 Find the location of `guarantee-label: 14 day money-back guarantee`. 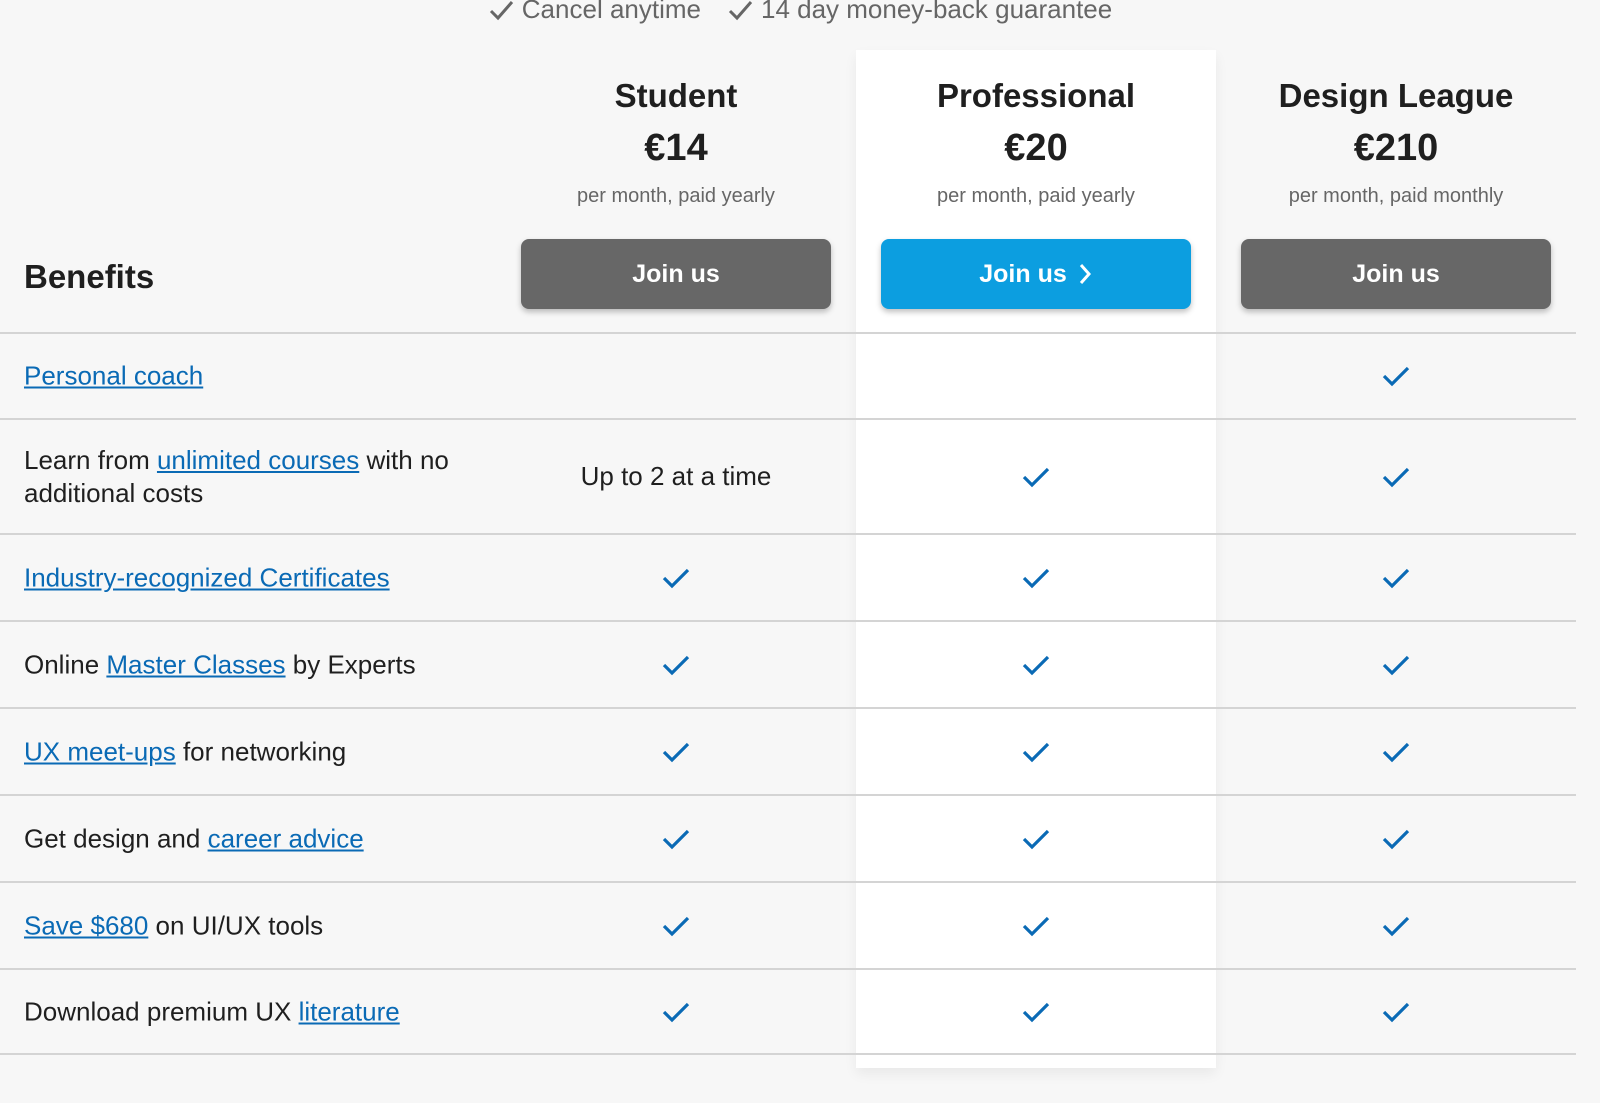

guarantee-label: 14 day money-back guarantee is located at coordinates (936, 12).